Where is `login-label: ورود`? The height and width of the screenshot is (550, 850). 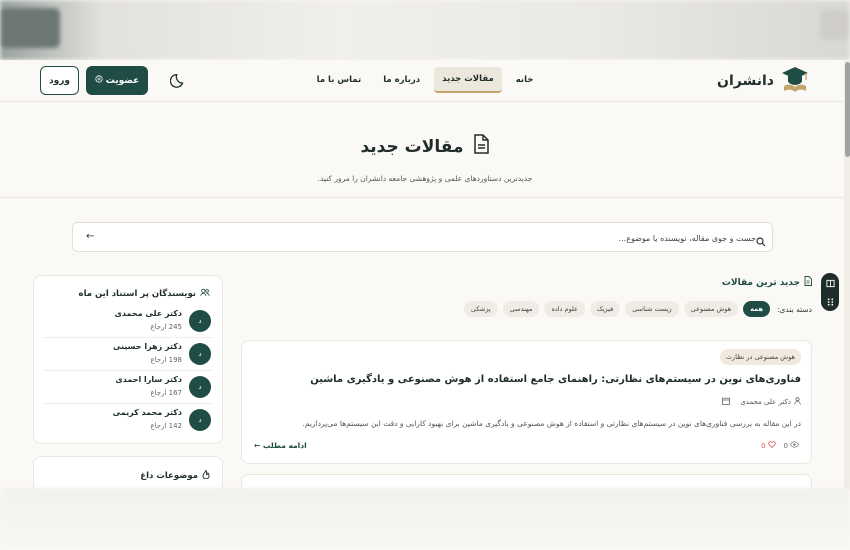
login-label: ورود is located at coordinates (59, 80).